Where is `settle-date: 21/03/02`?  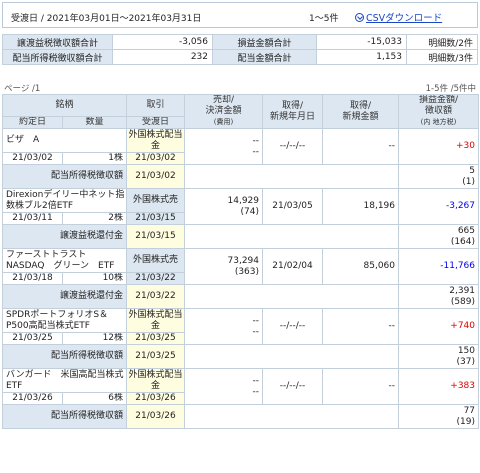
settle-date: 21/03/02 is located at coordinates (156, 158).